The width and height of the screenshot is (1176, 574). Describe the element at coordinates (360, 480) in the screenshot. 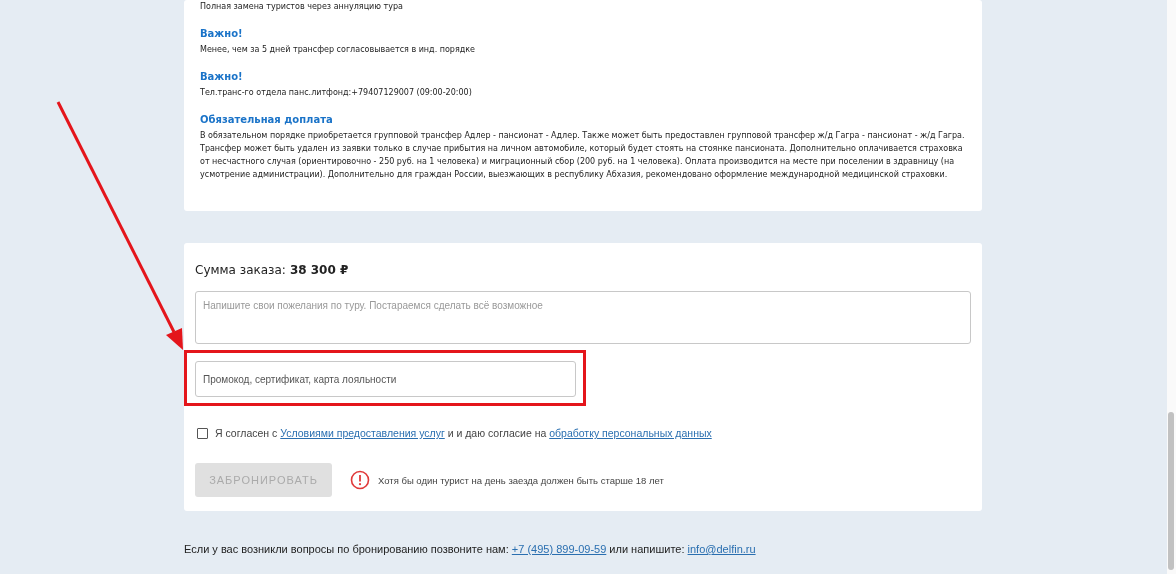

I see `warning-icon` at that location.